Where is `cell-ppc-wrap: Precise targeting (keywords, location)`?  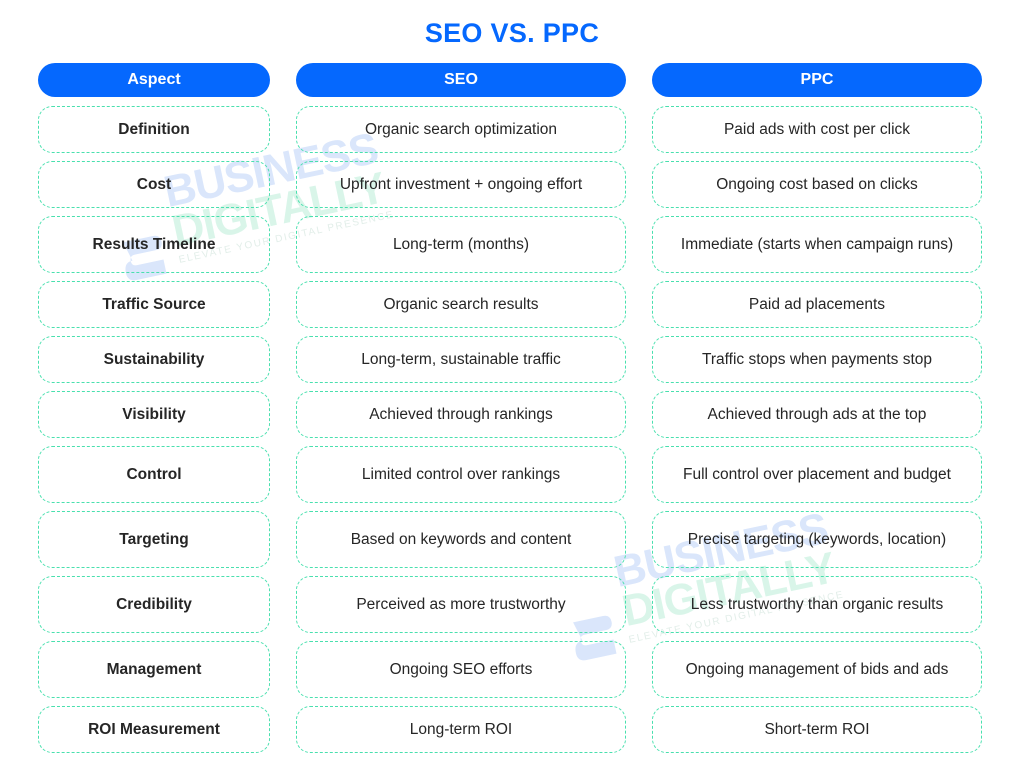
cell-ppc-wrap: Precise targeting (keywords, location) is located at coordinates (817, 539).